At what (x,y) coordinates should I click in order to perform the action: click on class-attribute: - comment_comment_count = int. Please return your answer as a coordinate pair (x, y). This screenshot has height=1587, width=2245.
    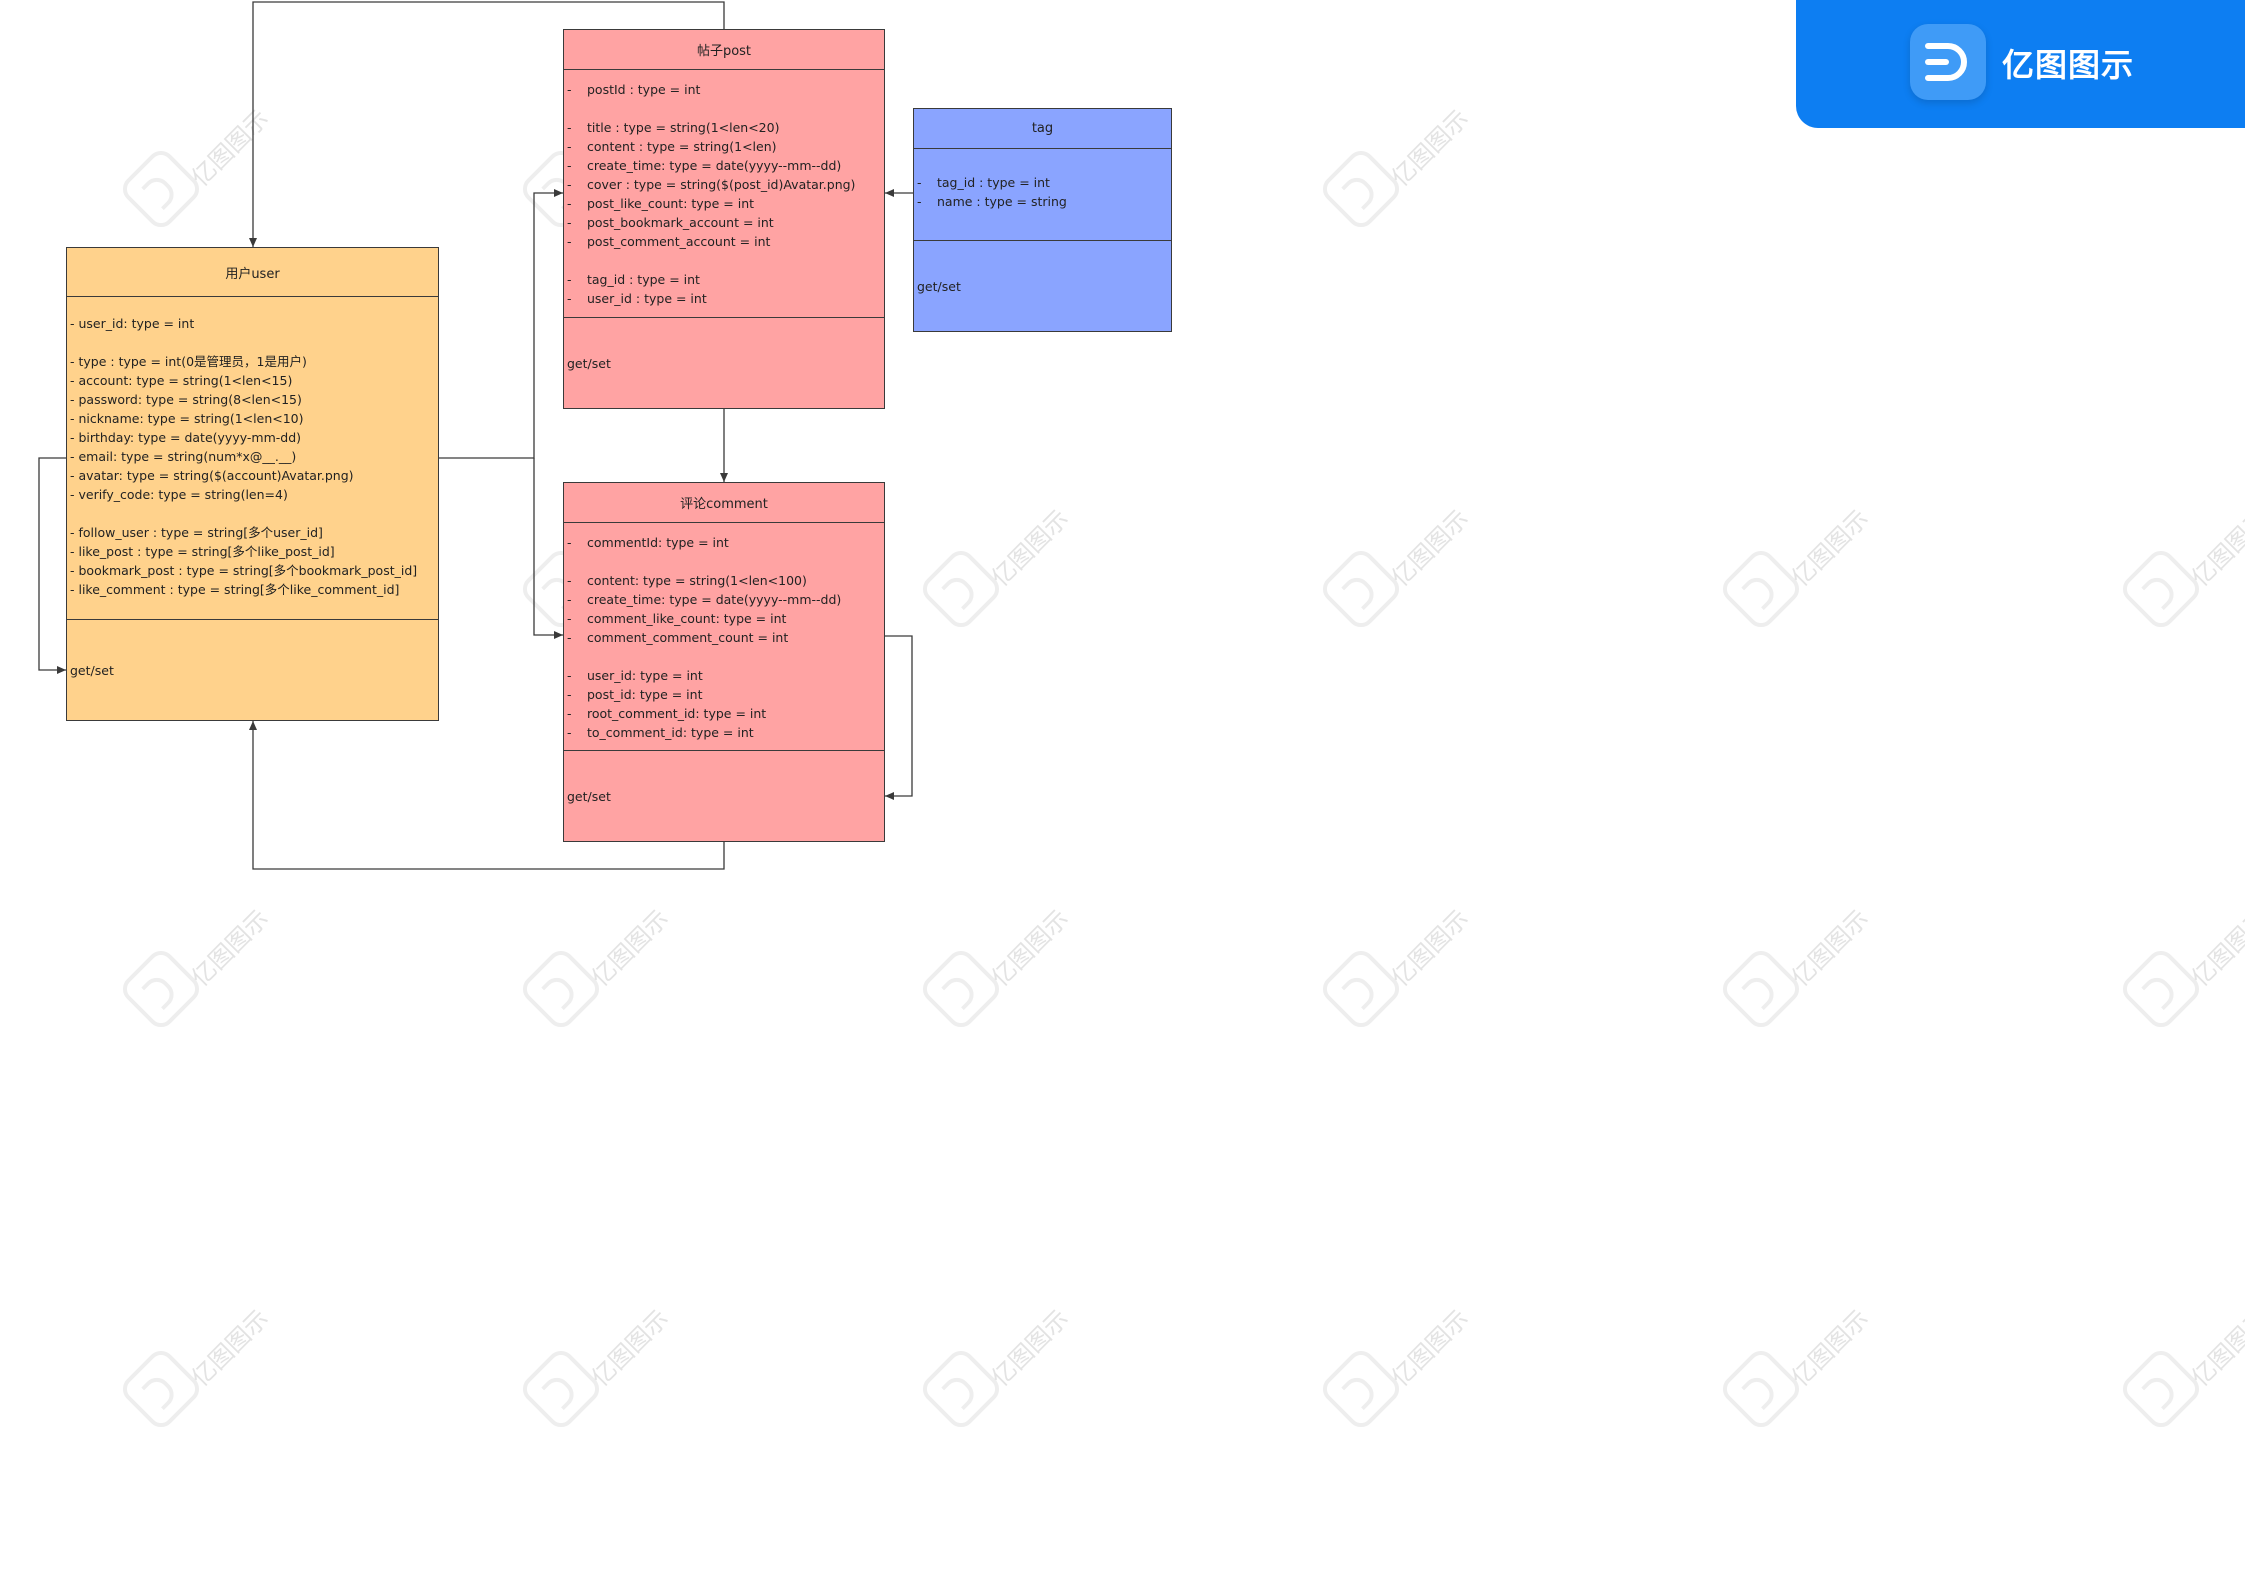
    Looking at the image, I should click on (725, 637).